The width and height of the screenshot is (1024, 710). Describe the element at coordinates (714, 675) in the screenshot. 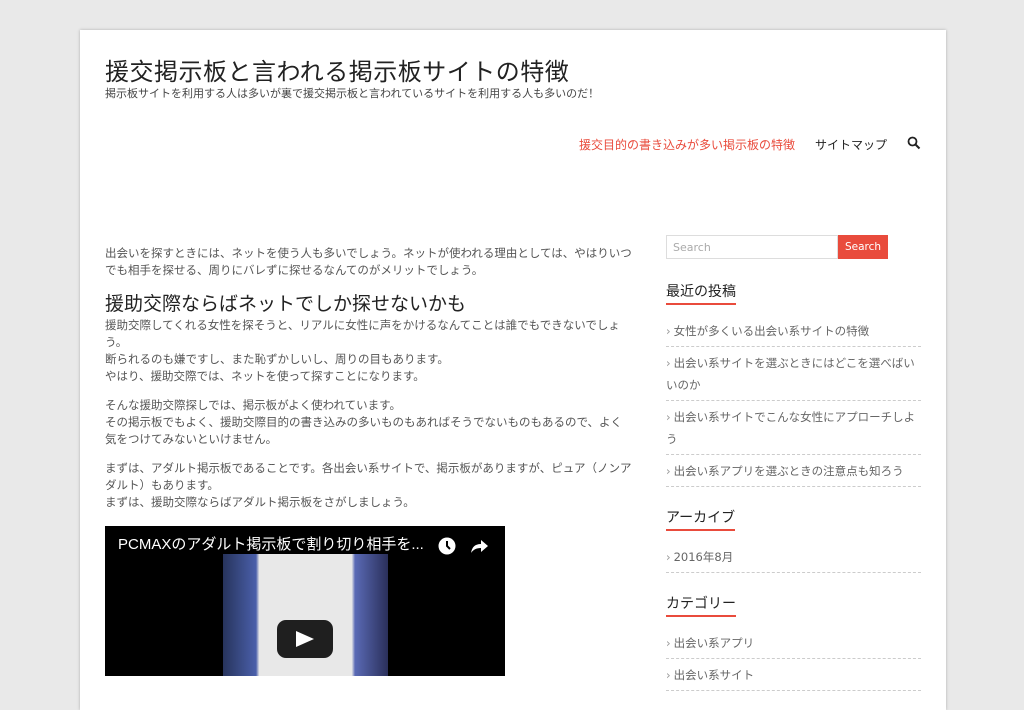

I see `category-link: 出会い系サイト` at that location.